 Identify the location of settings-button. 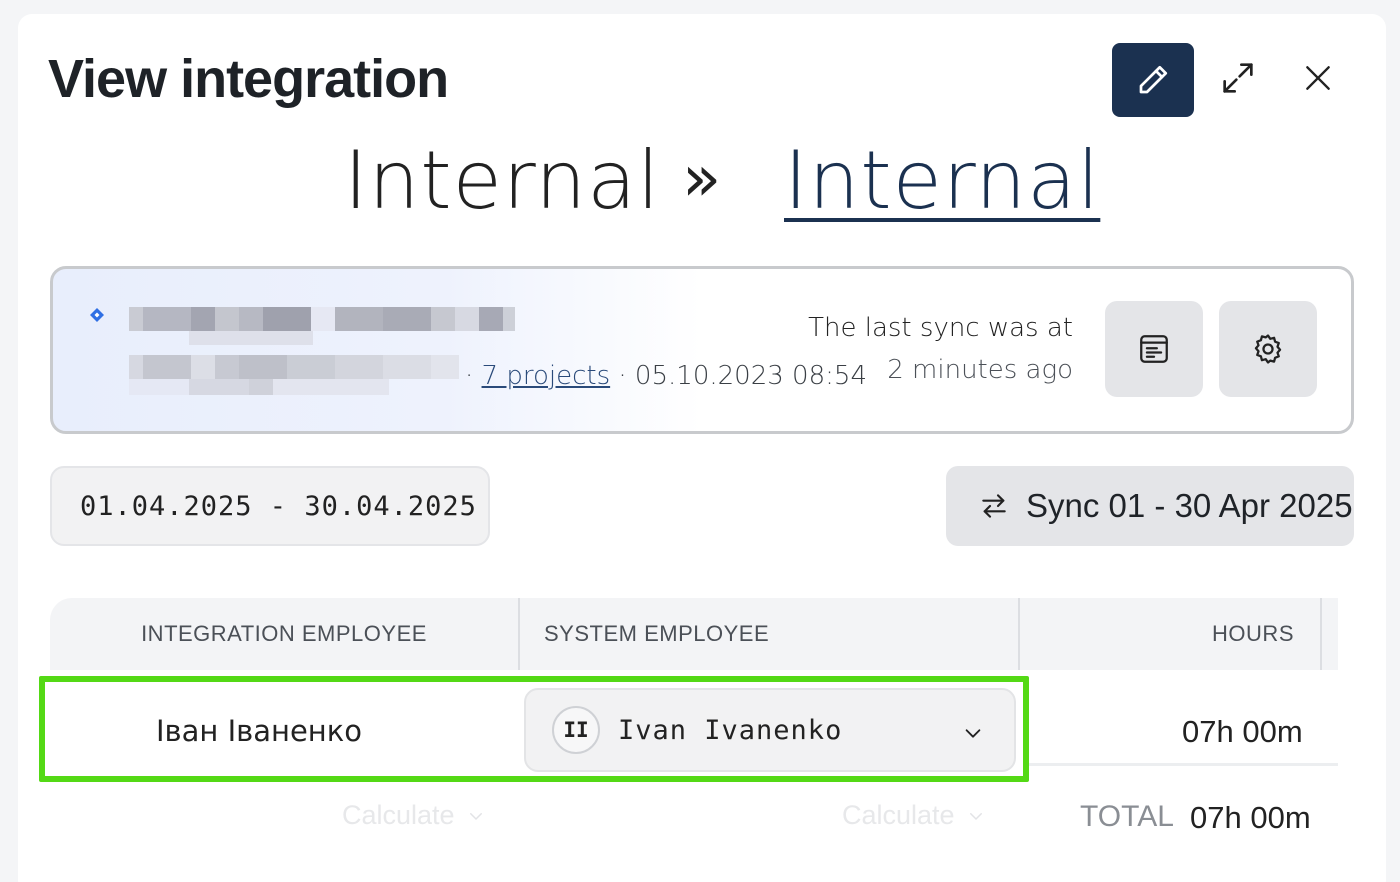
(1268, 349).